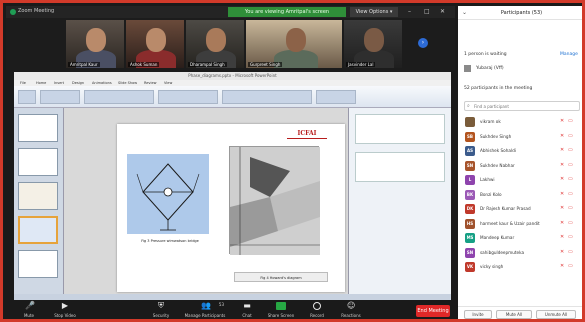 The height and width of the screenshot is (322, 585). What do you see at coordinates (221, 304) in the screenshot?
I see `participant-count: 53` at bounding box center [221, 304].